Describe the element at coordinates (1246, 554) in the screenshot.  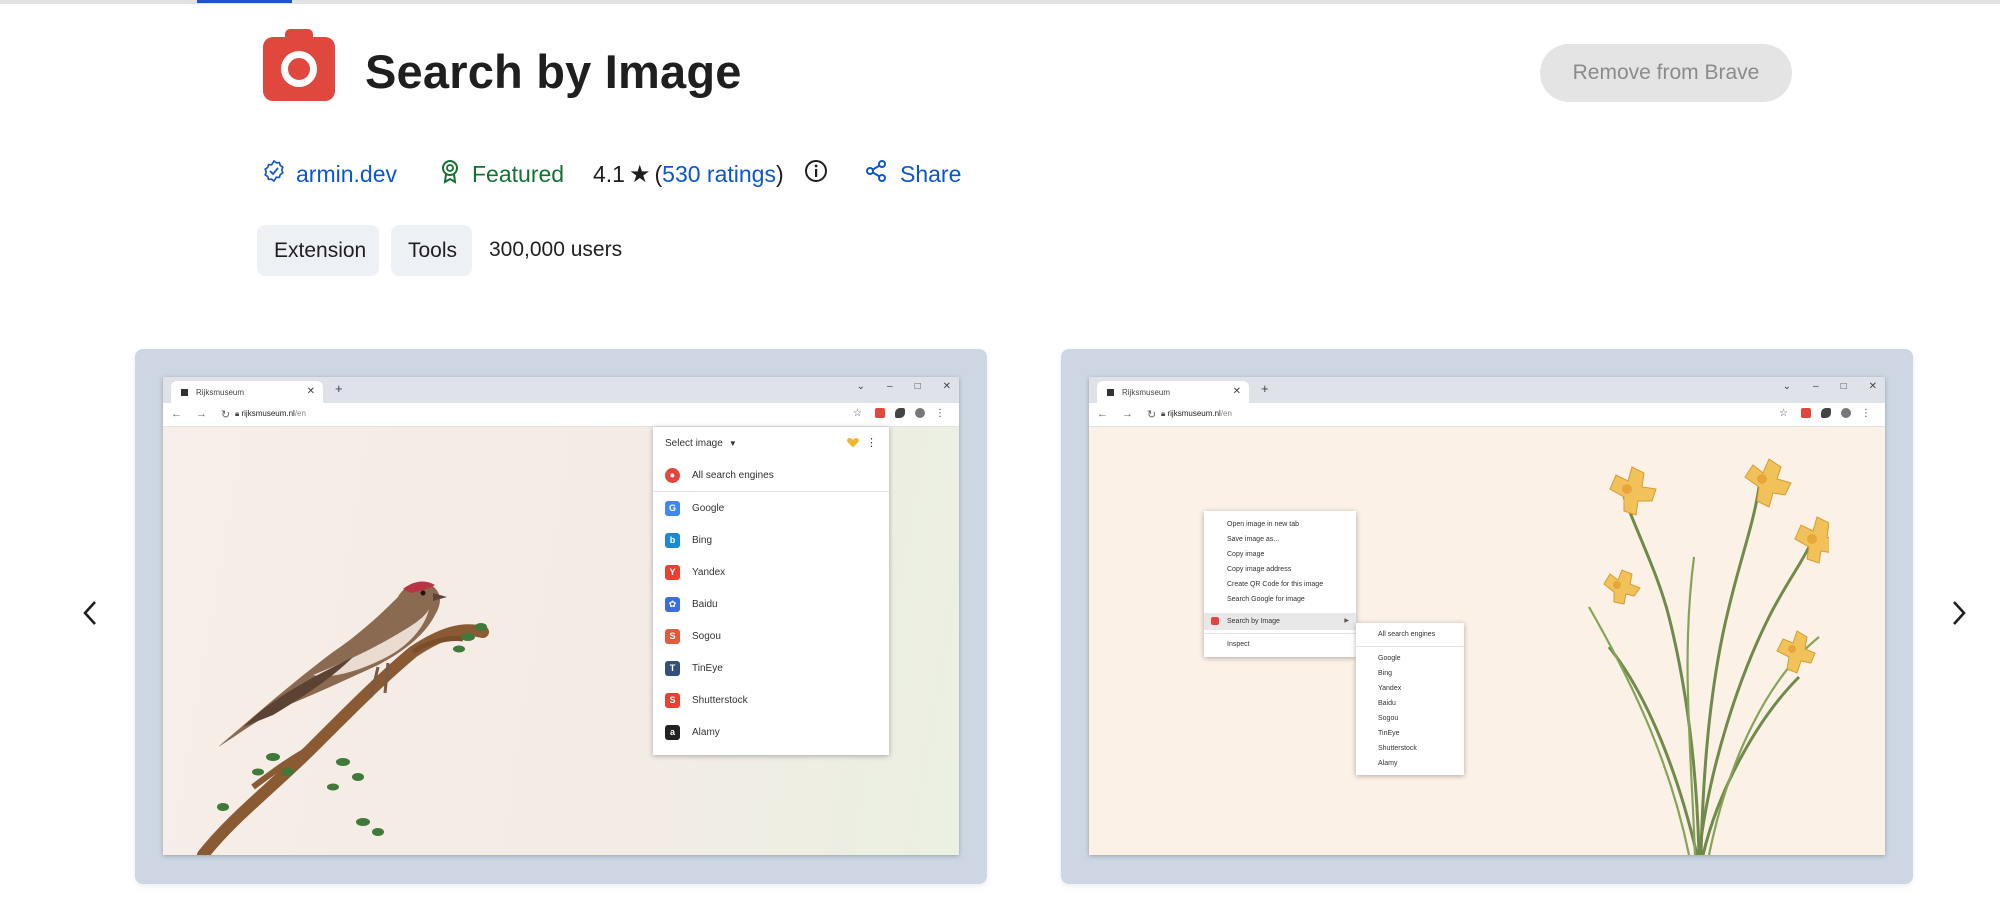
I see `context-menu-item: Copy image` at that location.